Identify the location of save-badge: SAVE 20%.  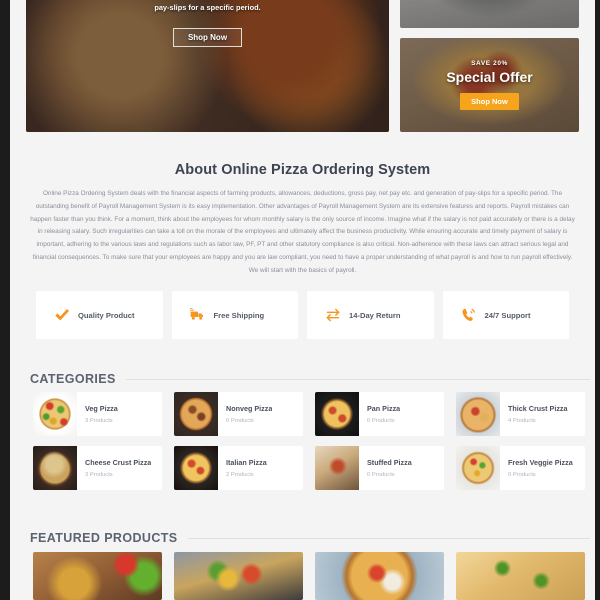
(489, 63).